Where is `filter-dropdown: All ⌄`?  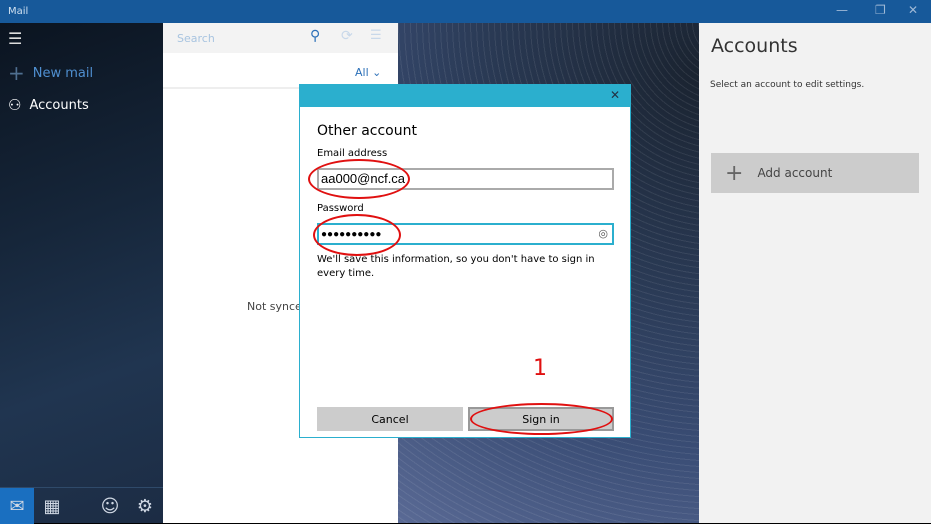
filter-dropdown: All ⌄ is located at coordinates (368, 72).